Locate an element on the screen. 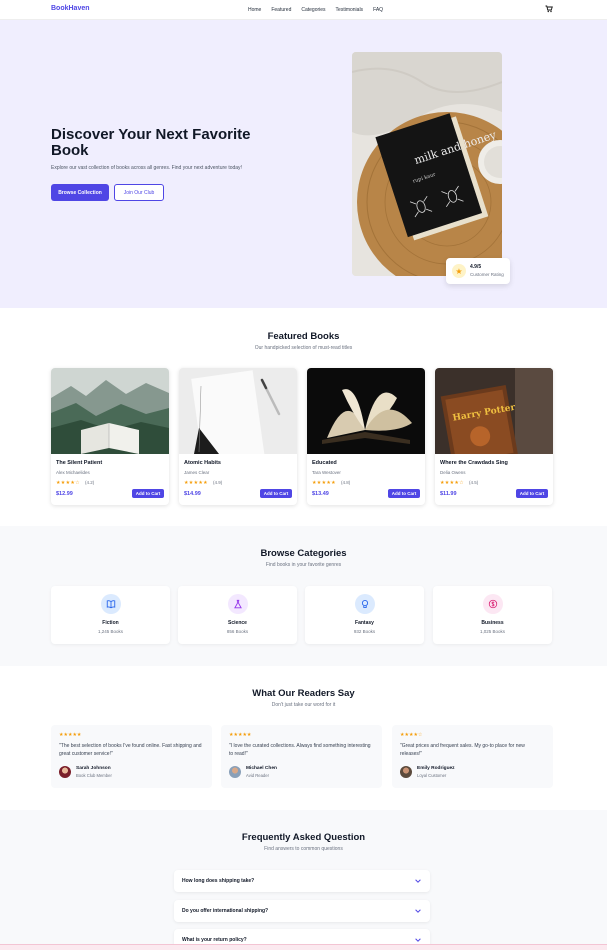  rating-label: Customer Rating is located at coordinates (487, 274).